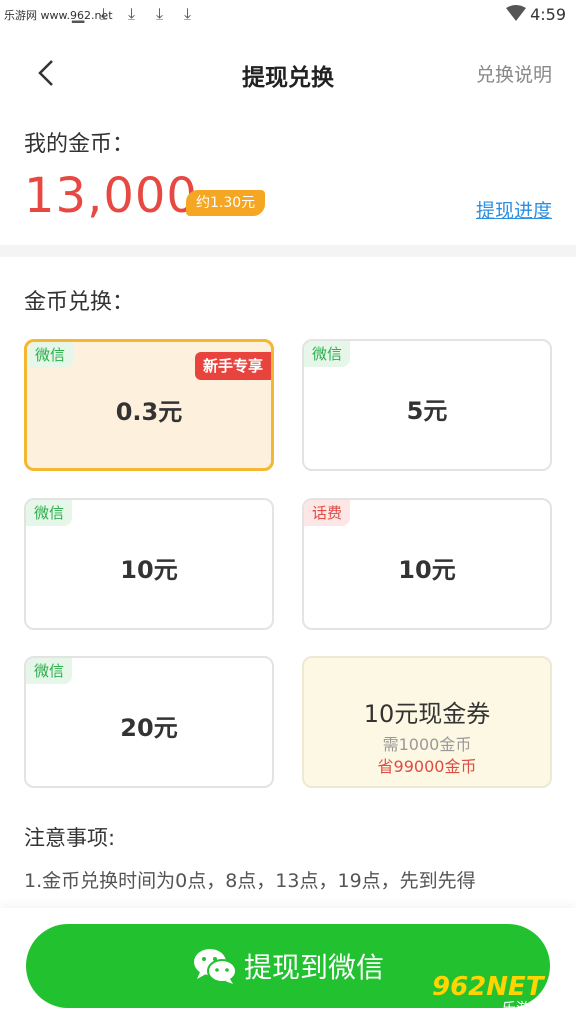  I want to click on card-amount: 20元, so click(149, 728).